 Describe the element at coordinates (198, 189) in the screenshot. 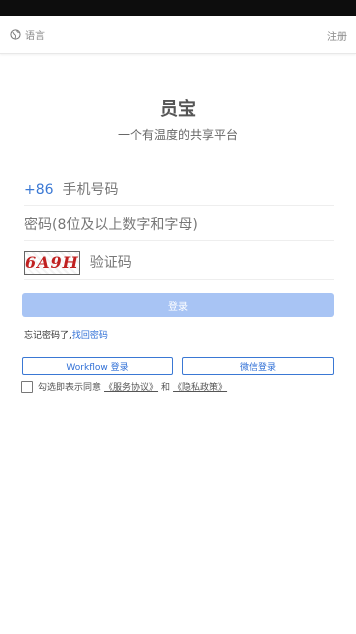

I see `phone-input` at that location.